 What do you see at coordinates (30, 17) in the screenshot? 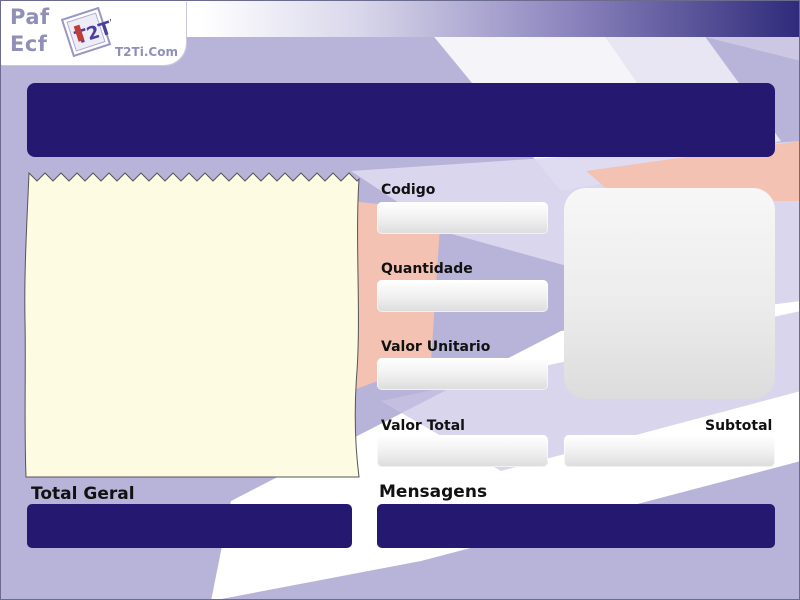
I see `logo-text-paf: Paf` at bounding box center [30, 17].